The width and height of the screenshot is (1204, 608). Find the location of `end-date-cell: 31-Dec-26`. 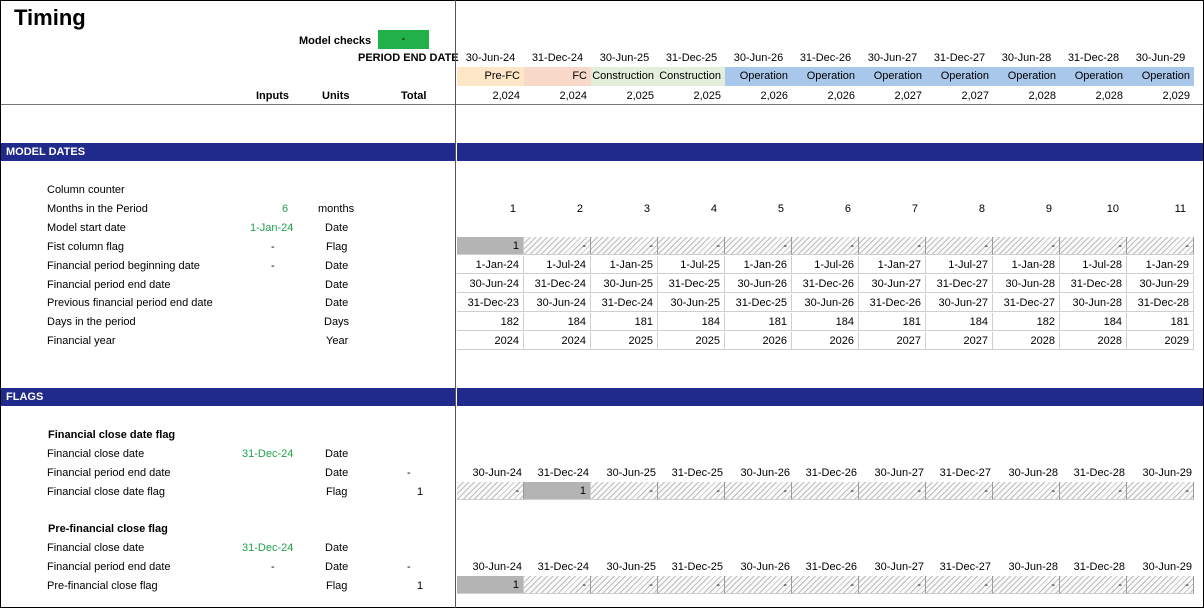

end-date-cell: 31-Dec-26 is located at coordinates (825, 284).